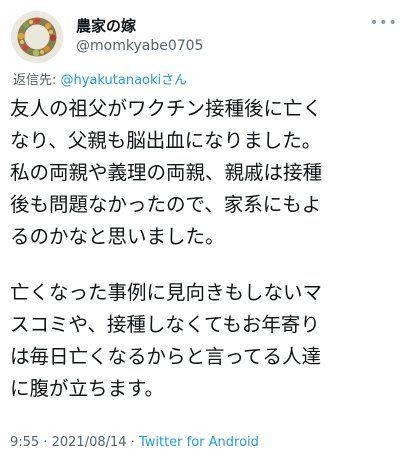 This screenshot has width=404, height=463. Describe the element at coordinates (383, 23) in the screenshot. I see `more-options-icon: •••` at that location.